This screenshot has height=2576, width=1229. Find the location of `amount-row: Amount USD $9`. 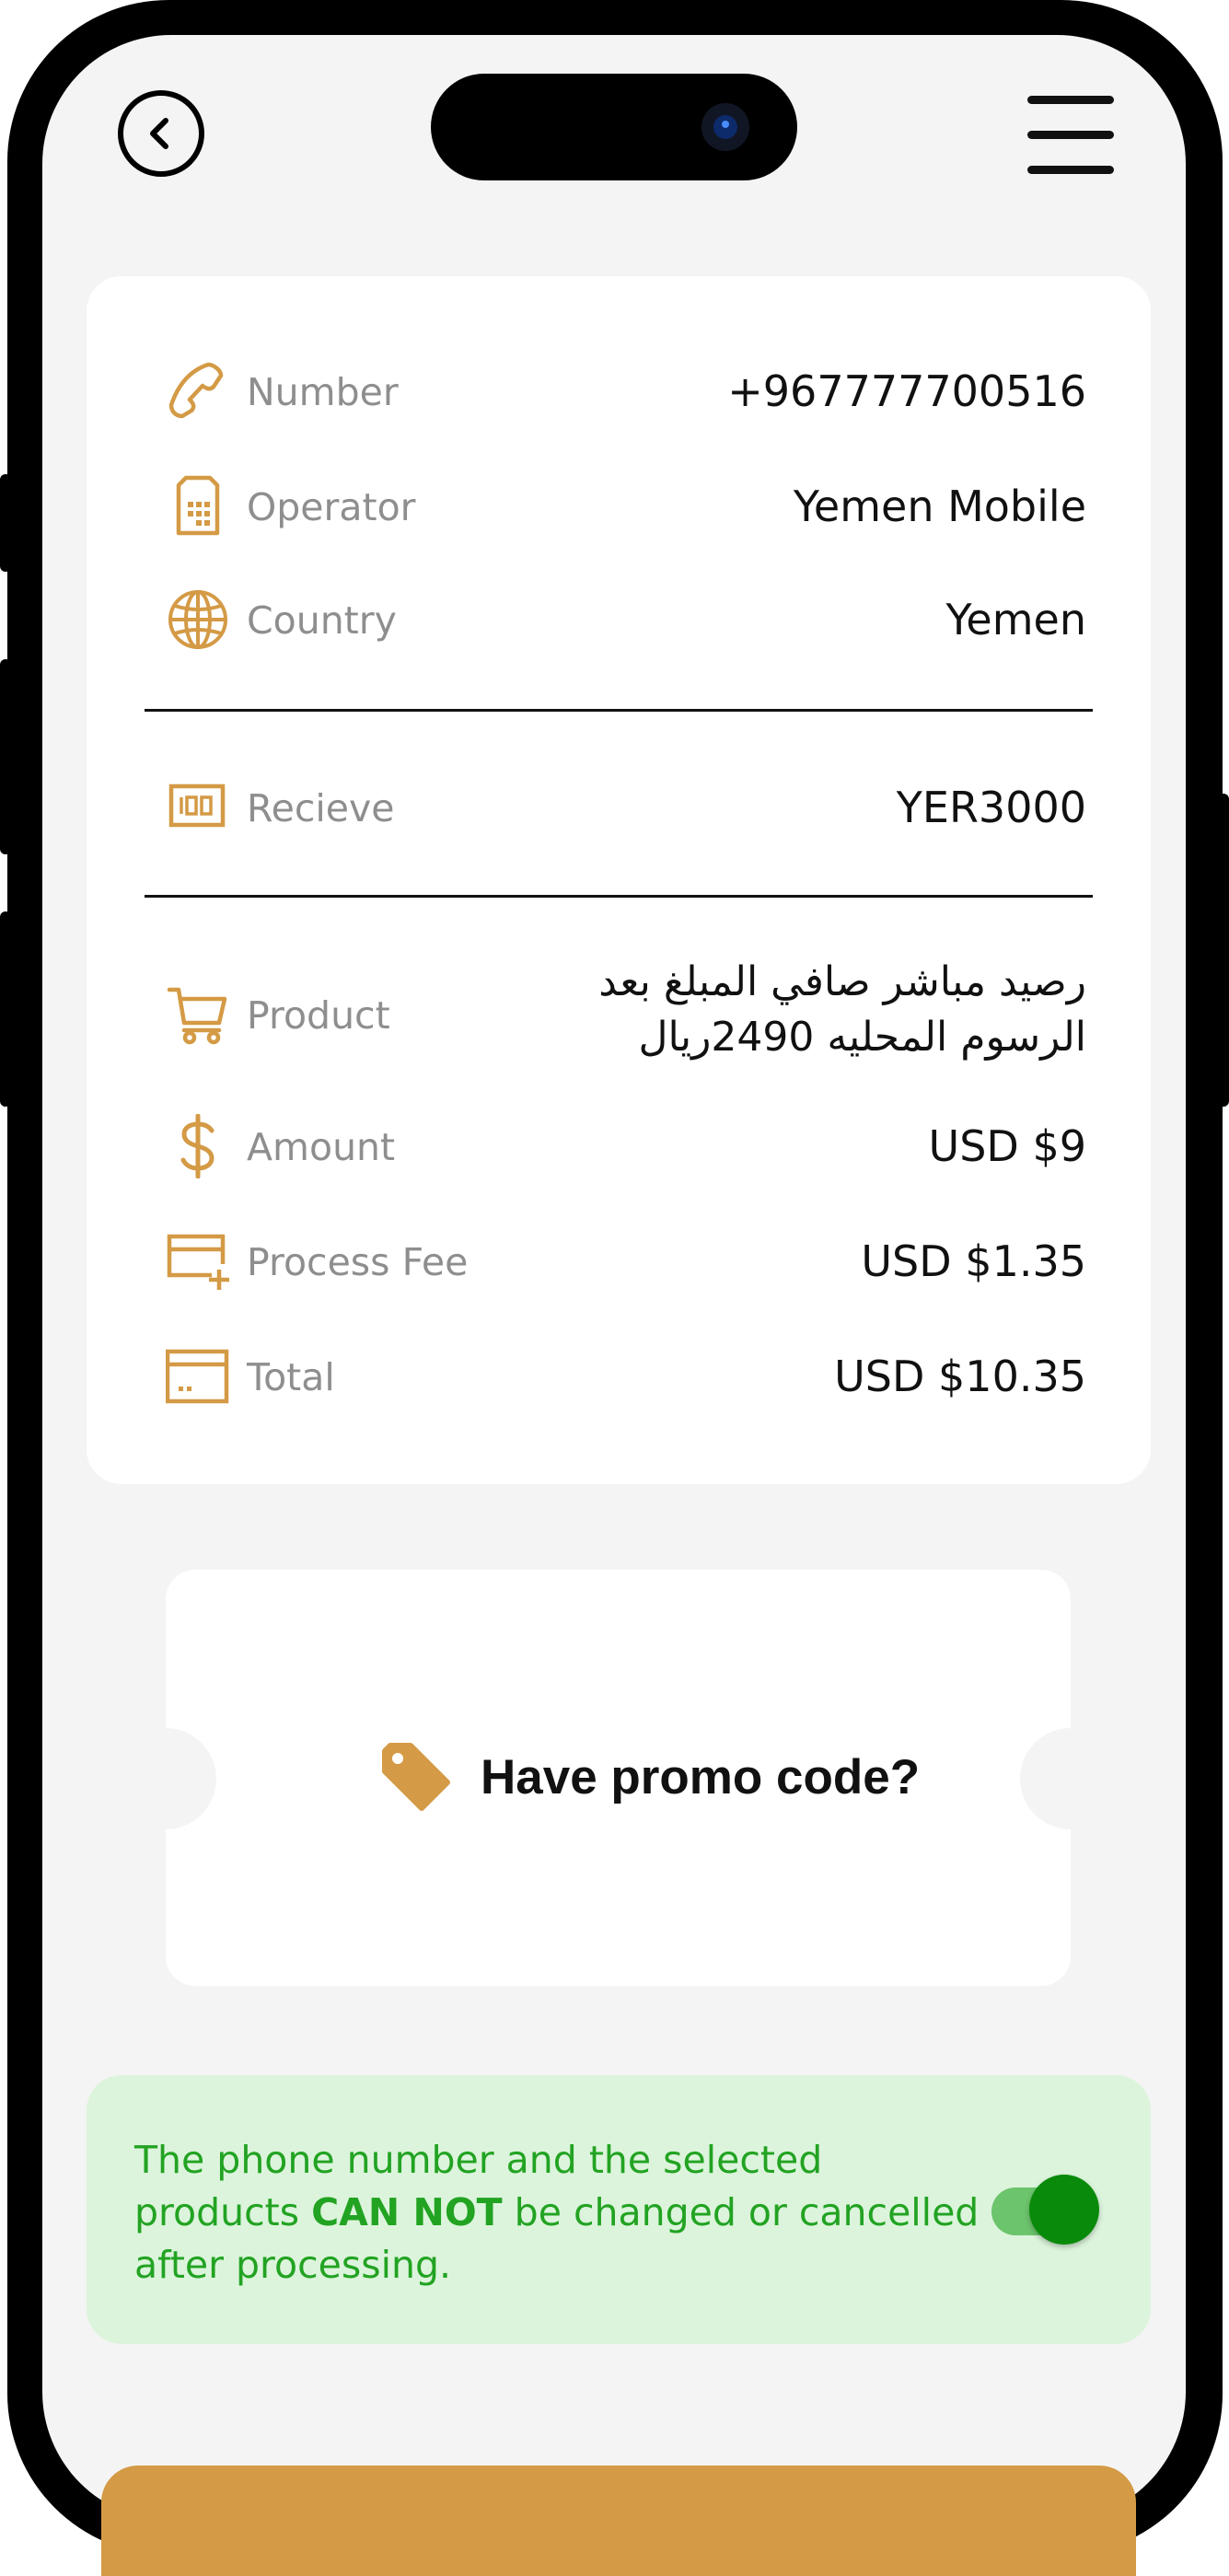

amount-row: Amount USD $9 is located at coordinates (626, 1146).